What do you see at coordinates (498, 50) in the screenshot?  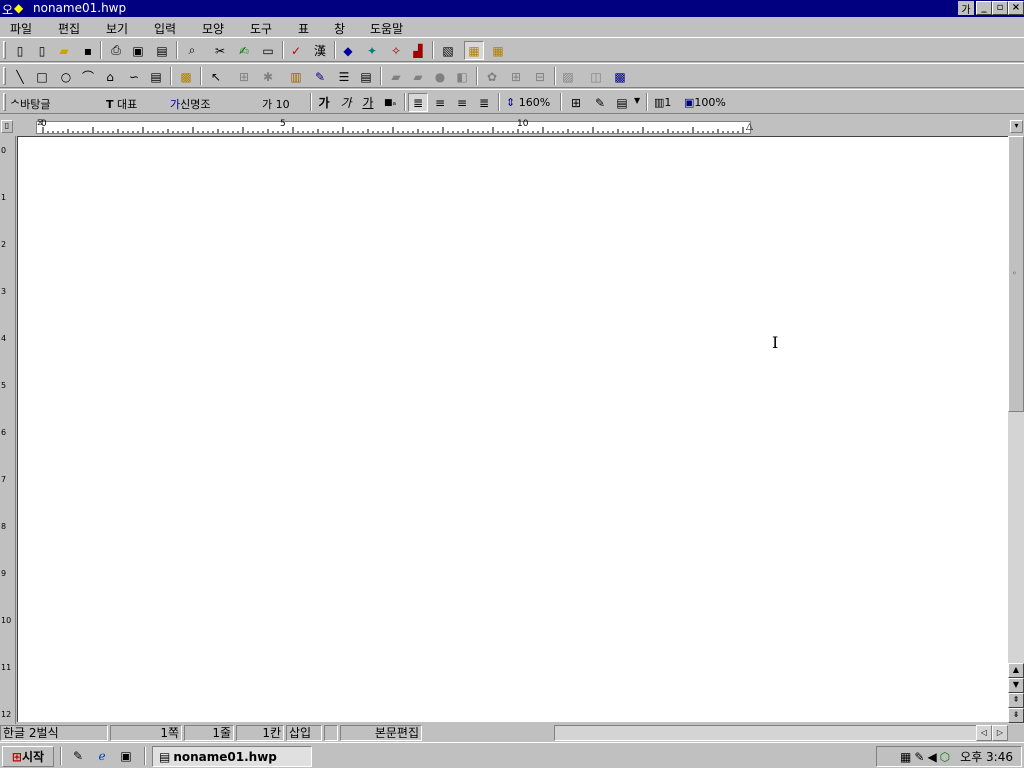 I see `macro-icon: ▦` at bounding box center [498, 50].